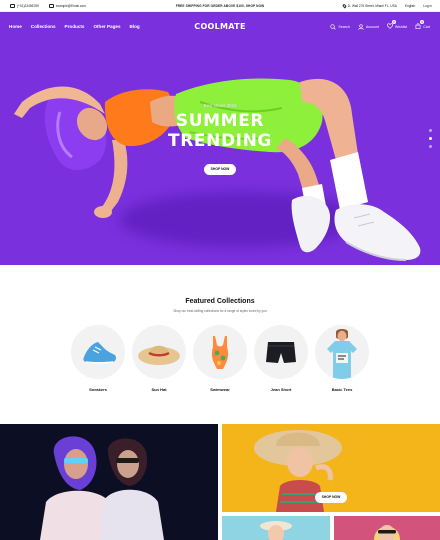  Describe the element at coordinates (220, 121) in the screenshot. I see `hero-title-line1: SUMMER` at that location.